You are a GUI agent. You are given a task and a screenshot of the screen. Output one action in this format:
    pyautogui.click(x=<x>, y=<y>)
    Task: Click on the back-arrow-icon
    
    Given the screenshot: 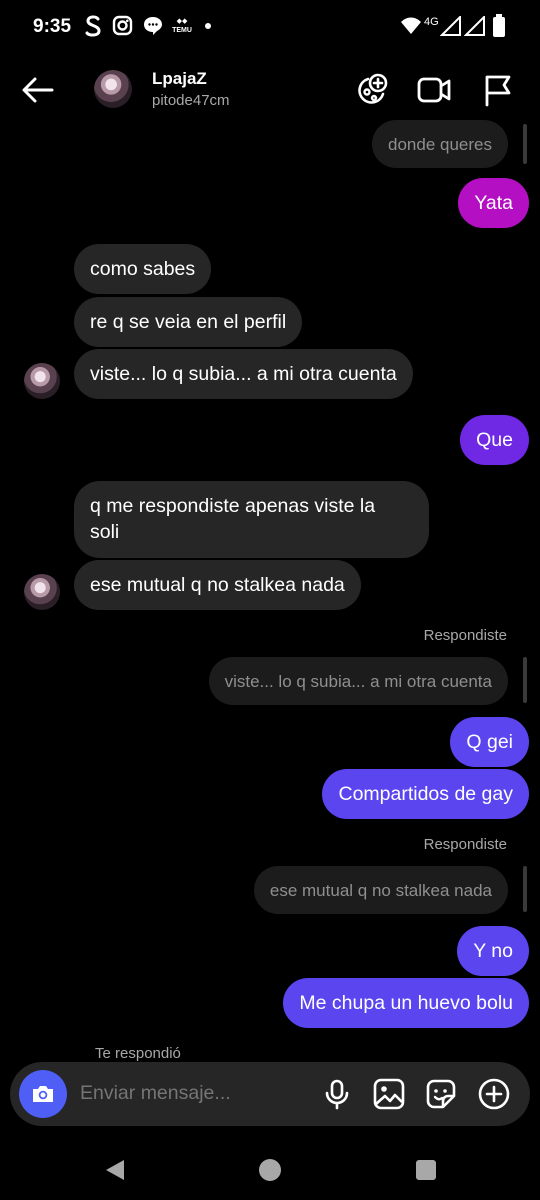 What is the action you would take?
    pyautogui.click(x=38, y=90)
    